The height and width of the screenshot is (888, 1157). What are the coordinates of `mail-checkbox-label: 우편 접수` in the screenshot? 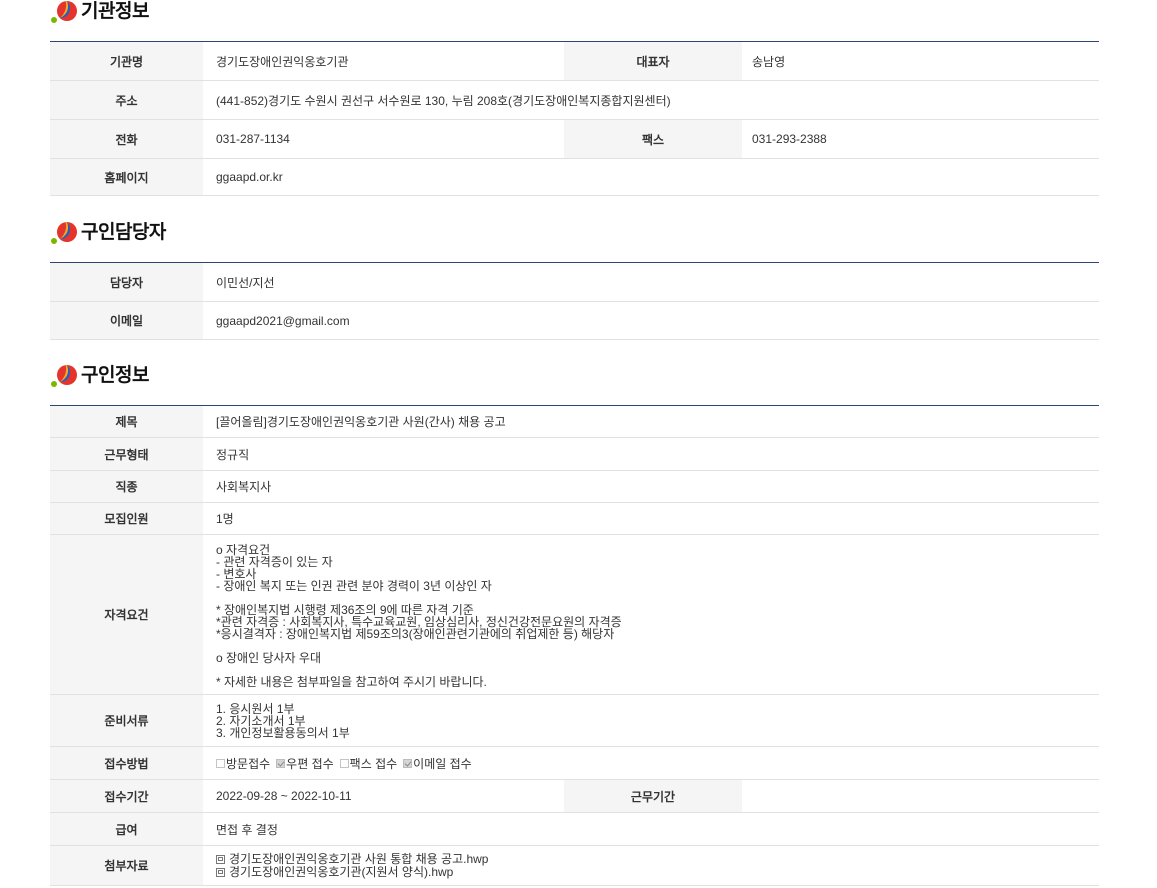 It's located at (310, 763).